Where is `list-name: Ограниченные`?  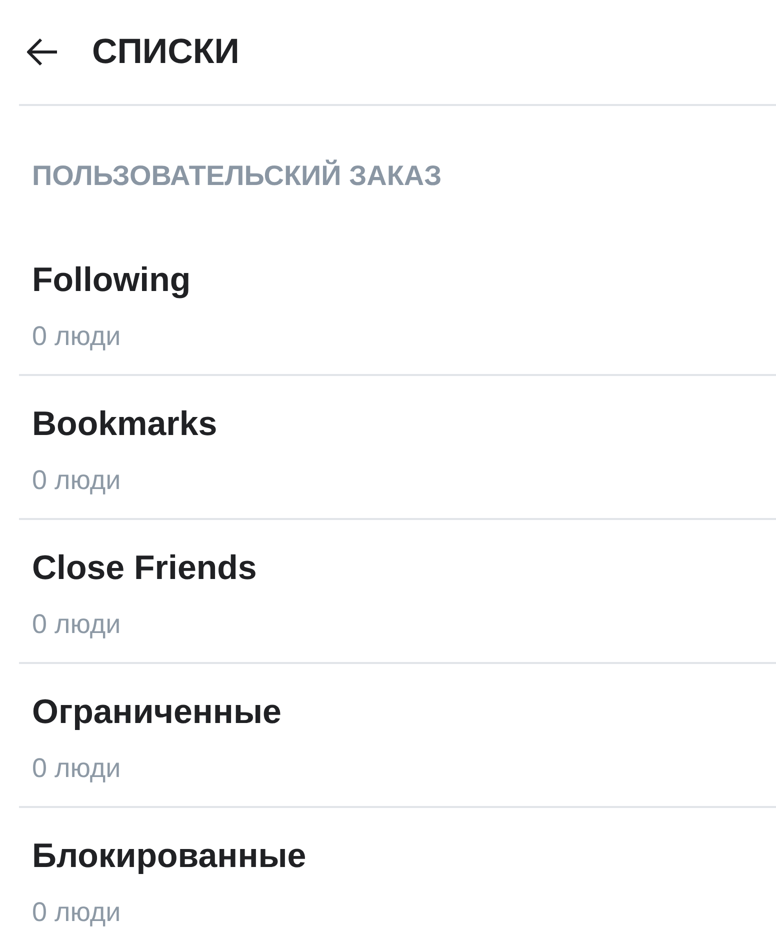
list-name: Ограниченные is located at coordinates (157, 712).